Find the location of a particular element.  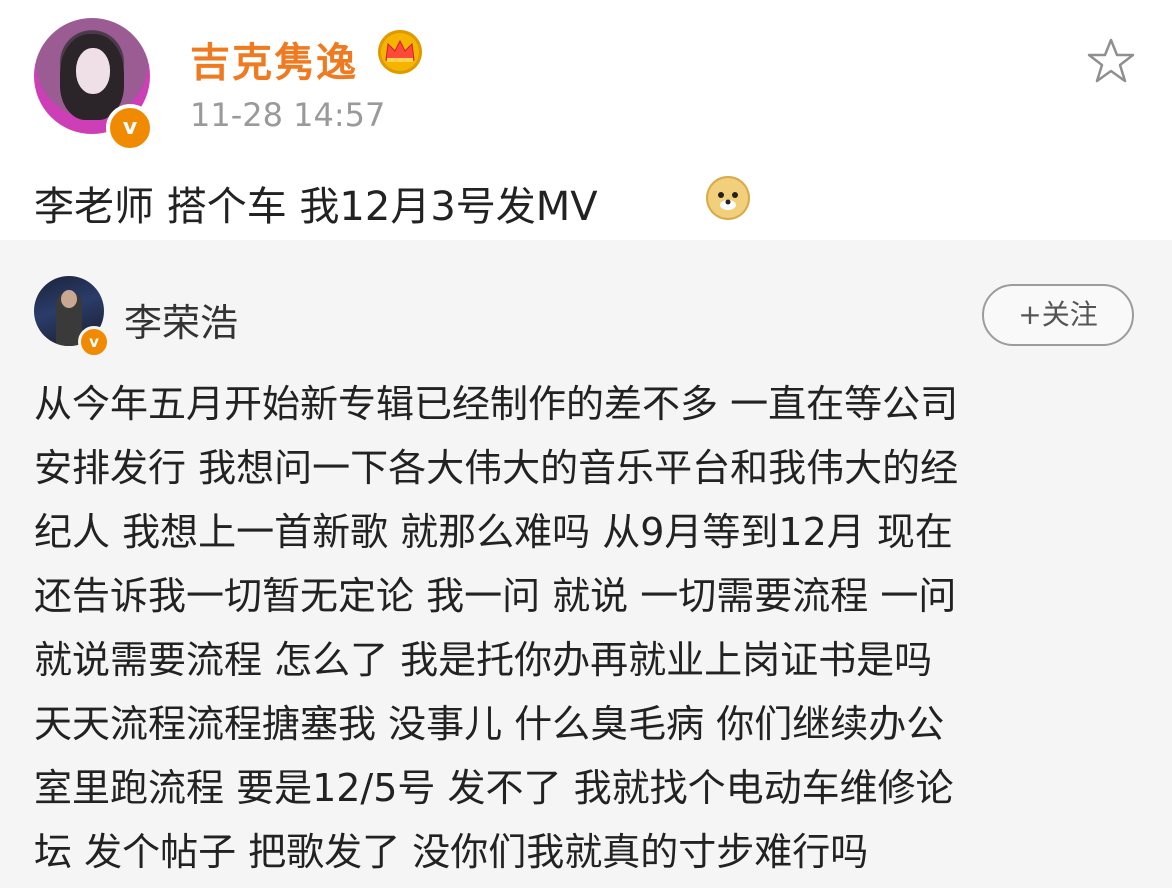

follow-button: +关注 is located at coordinates (1058, 315).